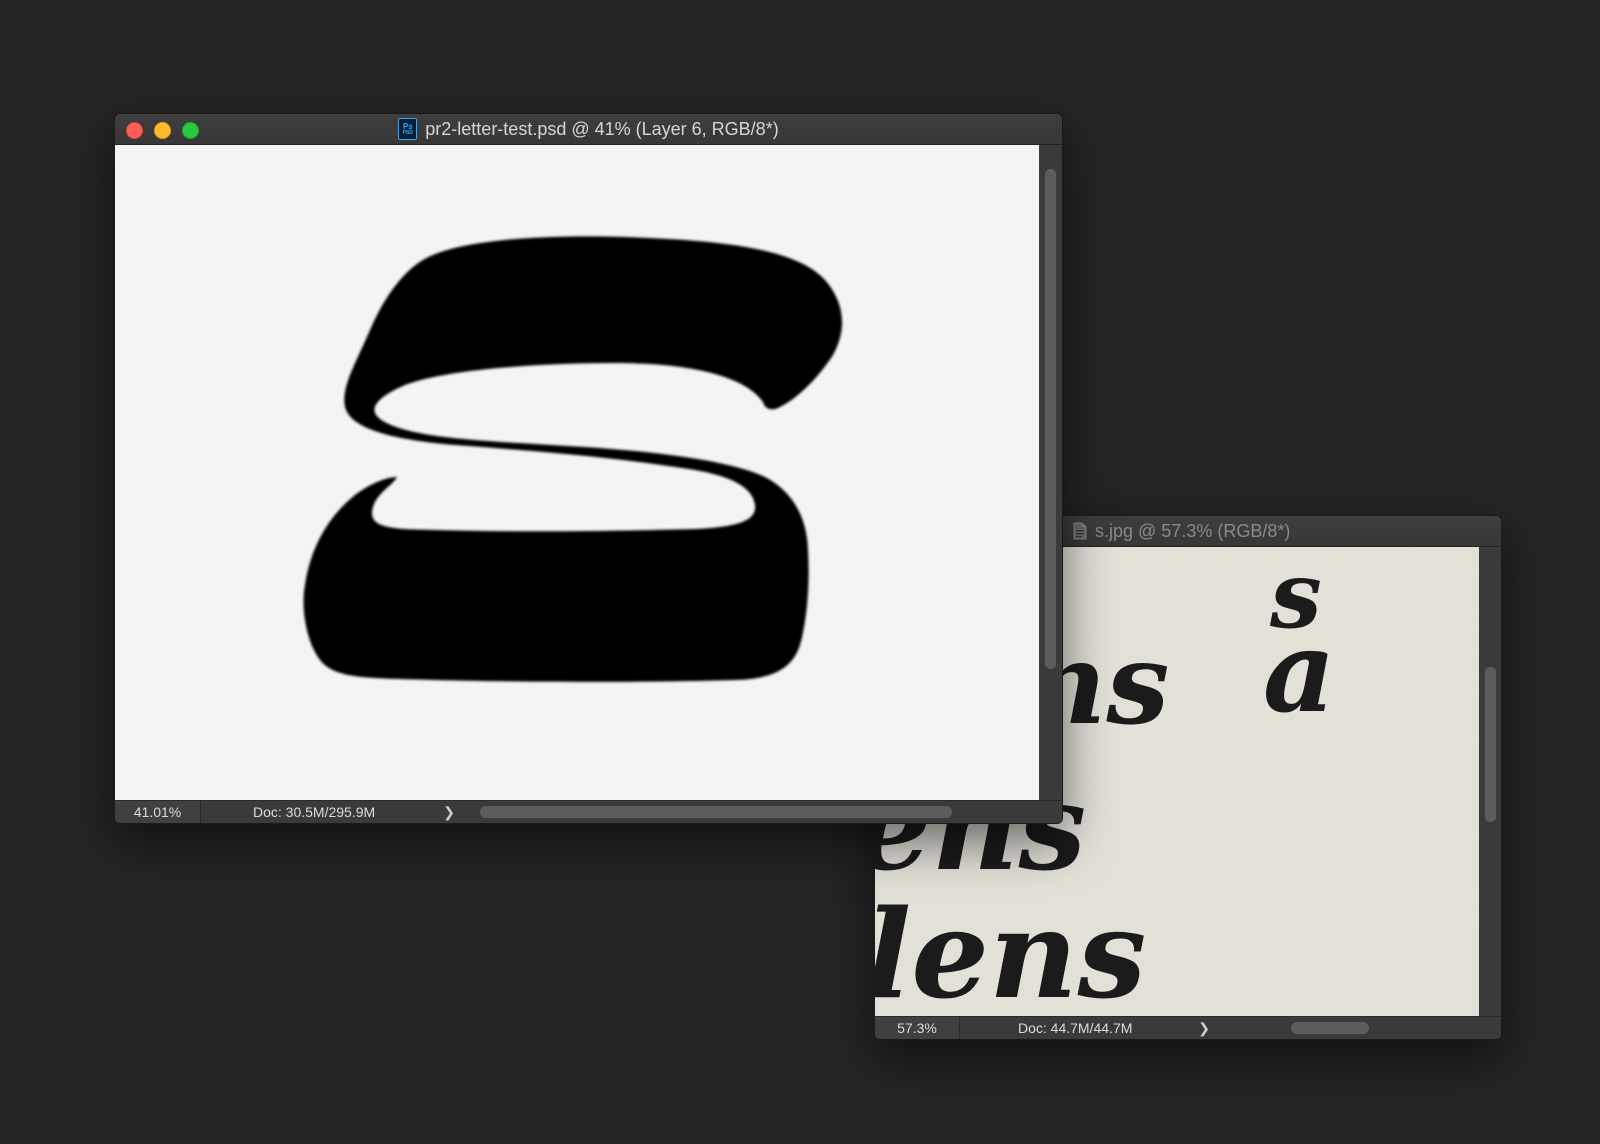  I want to click on secondary-status-bar: 57.3% Doc: 44.7M/44.7M ❯, so click(1188, 1027).